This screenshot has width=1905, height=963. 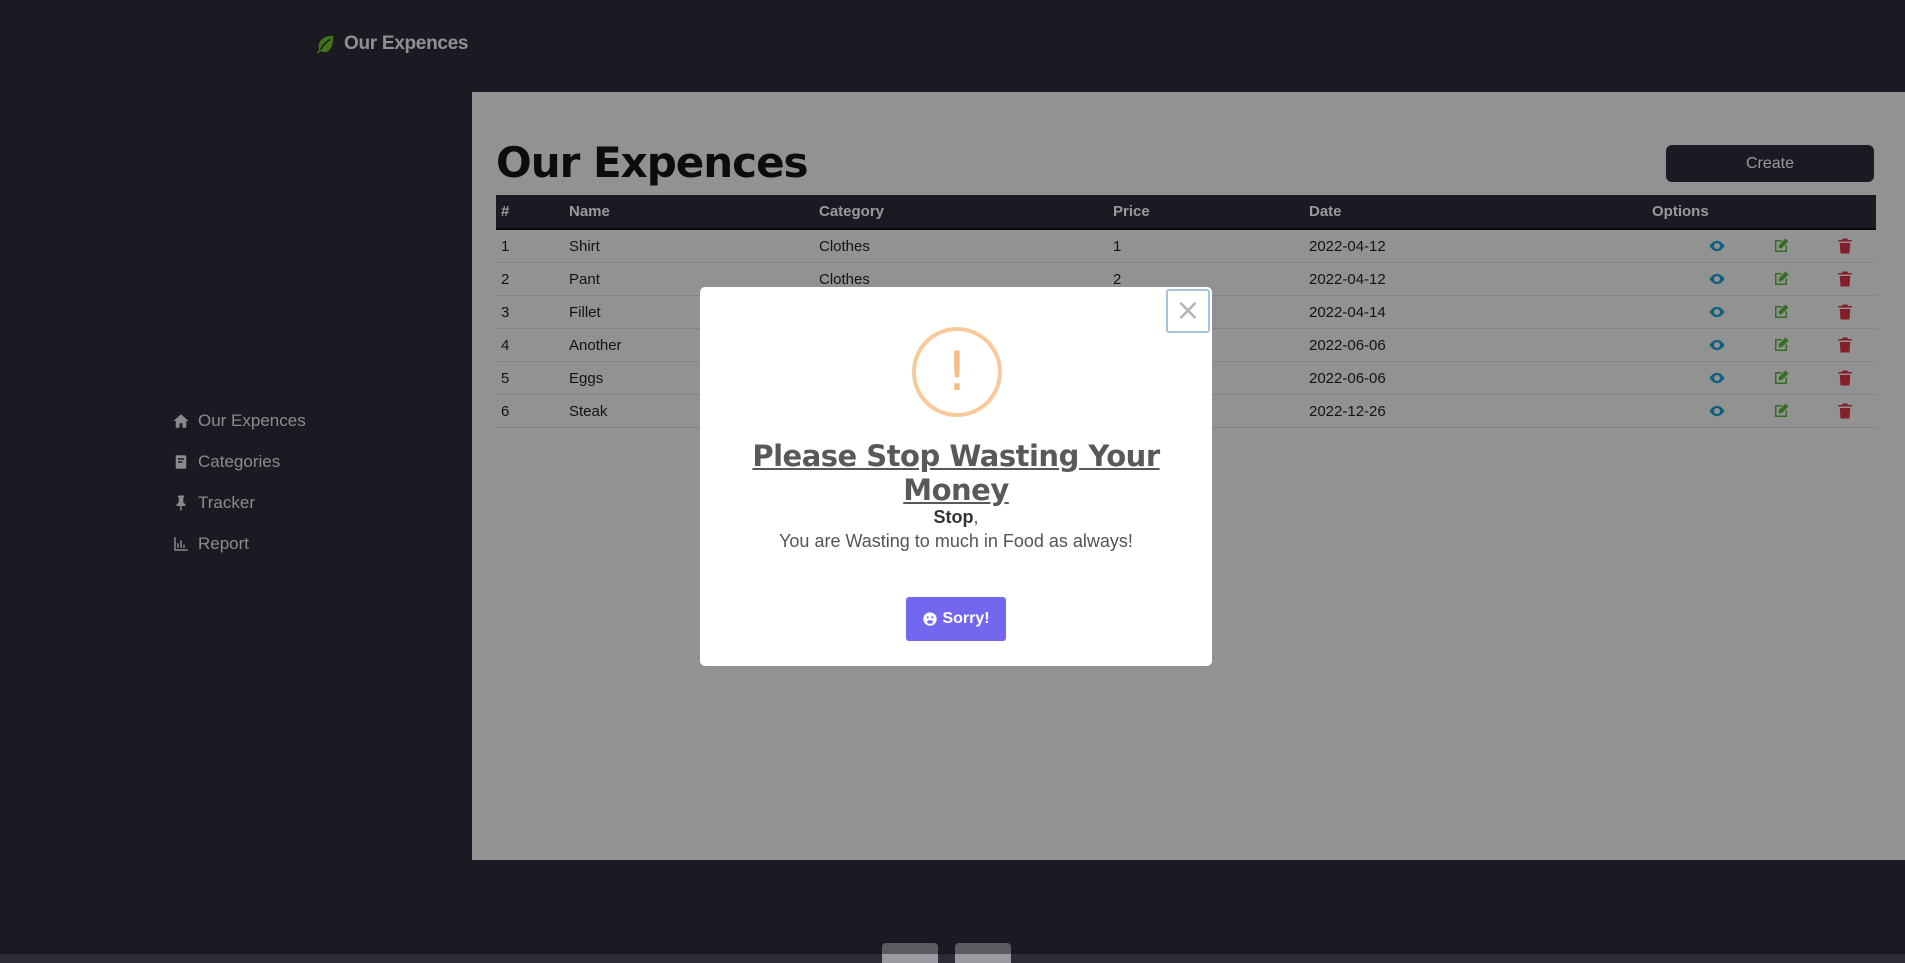 What do you see at coordinates (930, 619) in the screenshot?
I see `sad-face-icon` at bounding box center [930, 619].